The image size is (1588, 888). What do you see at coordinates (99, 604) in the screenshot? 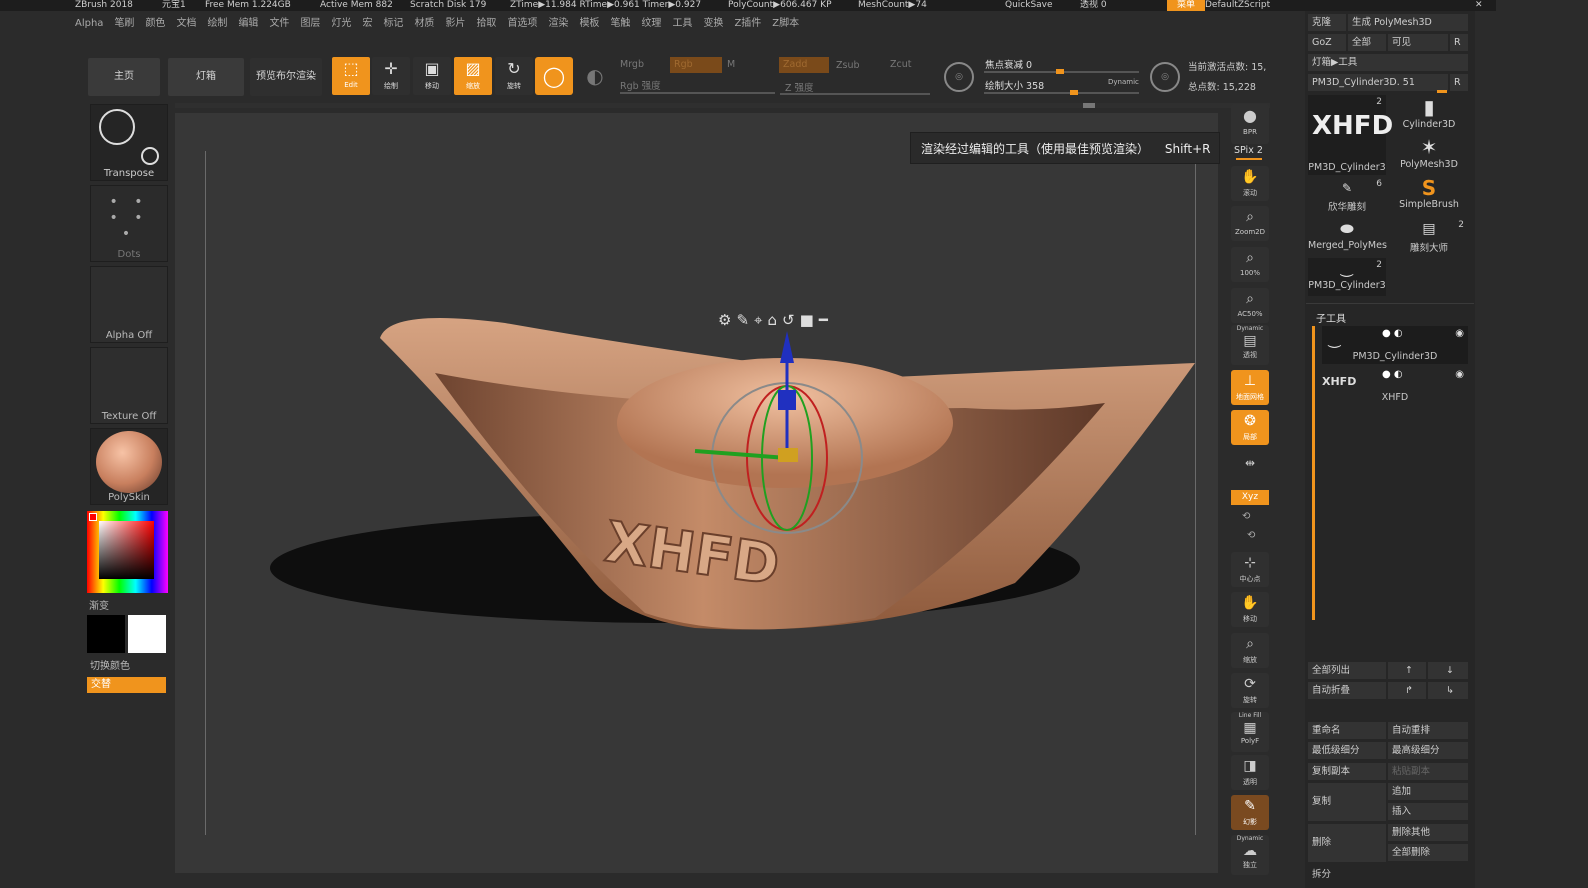
I see `gradient-label: 渐变` at bounding box center [99, 604].